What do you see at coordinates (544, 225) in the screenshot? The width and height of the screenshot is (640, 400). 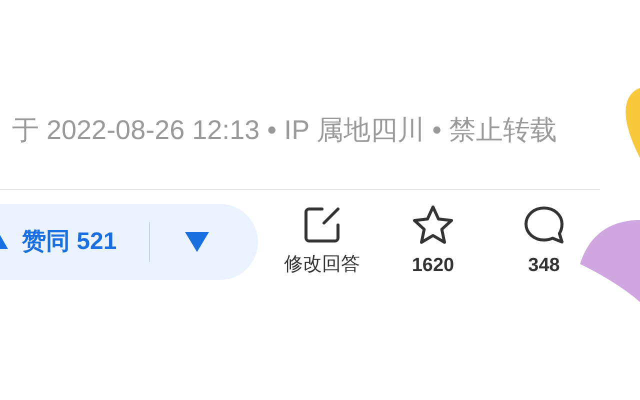 I see `comment-icon` at bounding box center [544, 225].